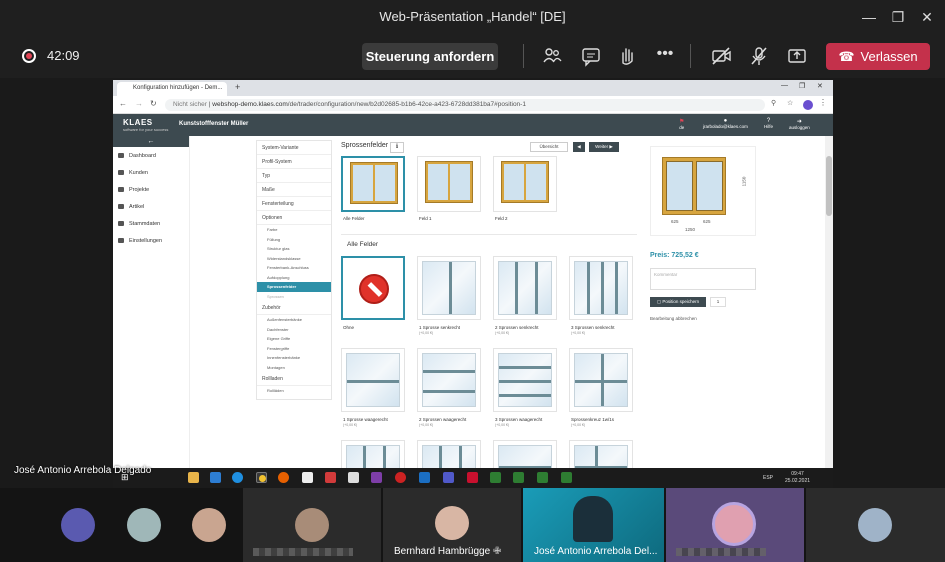 This screenshot has height=562, width=945. Describe the element at coordinates (294, 240) in the screenshot. I see `config-step: Füllung` at that location.